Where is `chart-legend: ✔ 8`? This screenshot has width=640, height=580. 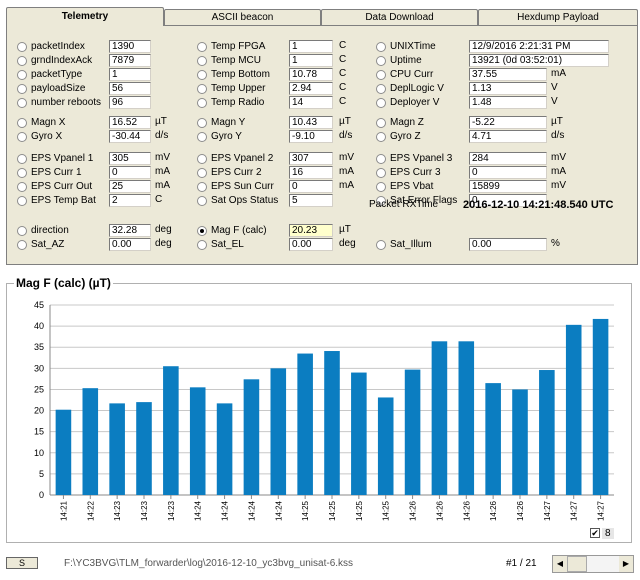
chart-legend: ✔ 8 is located at coordinates (602, 533).